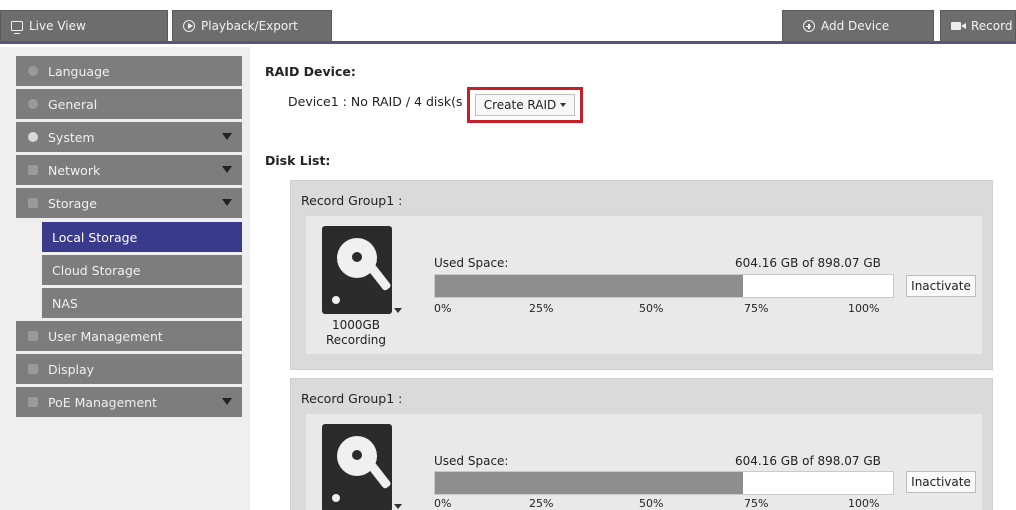 The width and height of the screenshot is (1016, 510). What do you see at coordinates (356, 325) in the screenshot?
I see `disk-size: 1000GB` at bounding box center [356, 325].